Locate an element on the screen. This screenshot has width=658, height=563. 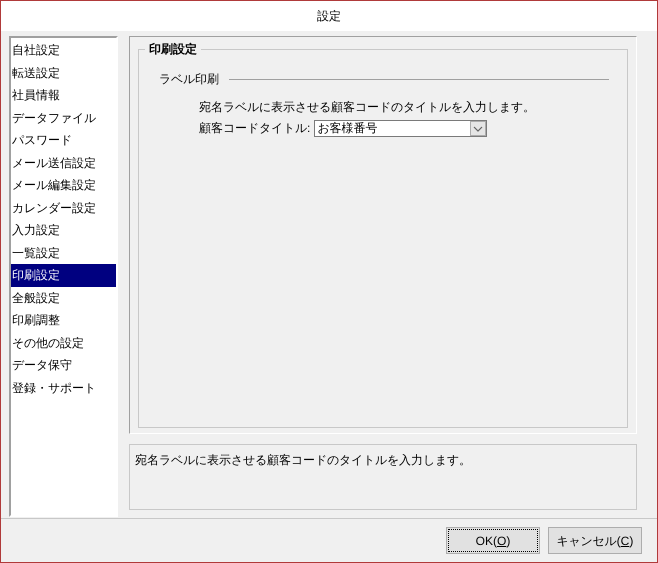
list-item: 転送設定 is located at coordinates (63, 73).